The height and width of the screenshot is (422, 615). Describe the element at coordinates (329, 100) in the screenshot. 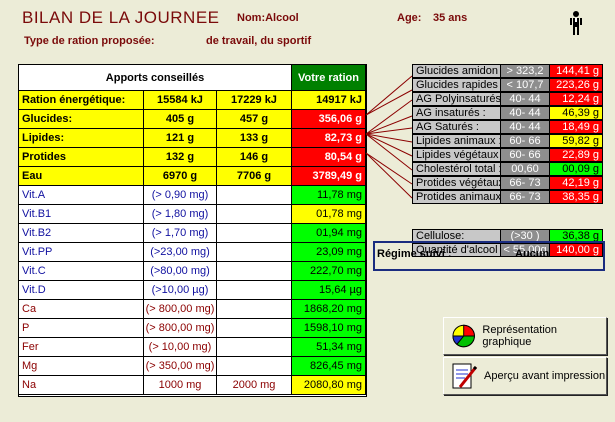

I see `row-0-val: 14917 kJ` at that location.